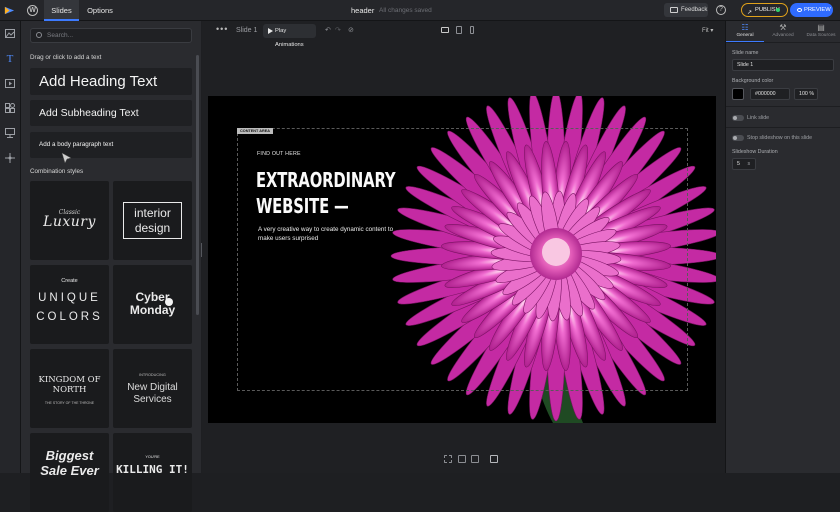 The image size is (840, 512). Describe the element at coordinates (721, 10) in the screenshot. I see `help-icon: ?` at that location.